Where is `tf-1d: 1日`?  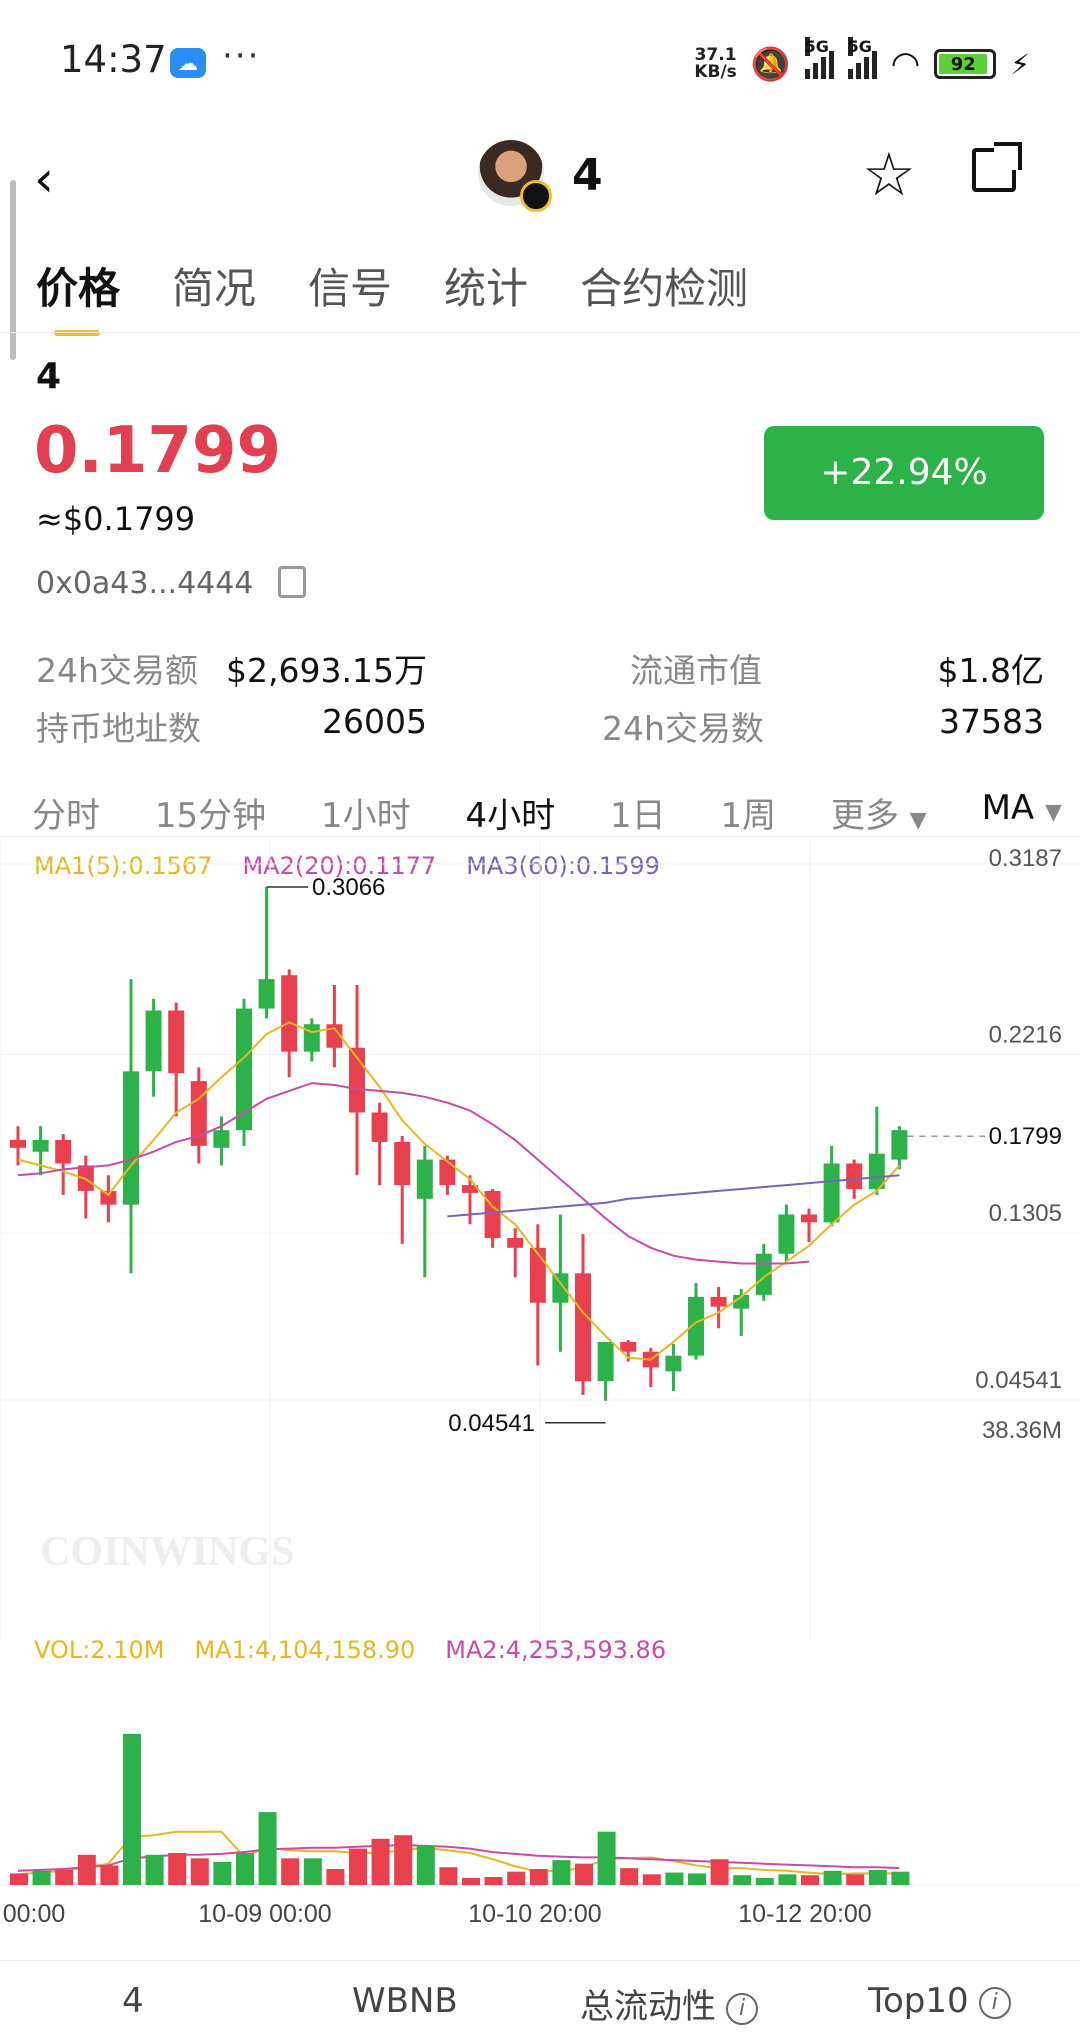
tf-1d: 1日 is located at coordinates (638, 812).